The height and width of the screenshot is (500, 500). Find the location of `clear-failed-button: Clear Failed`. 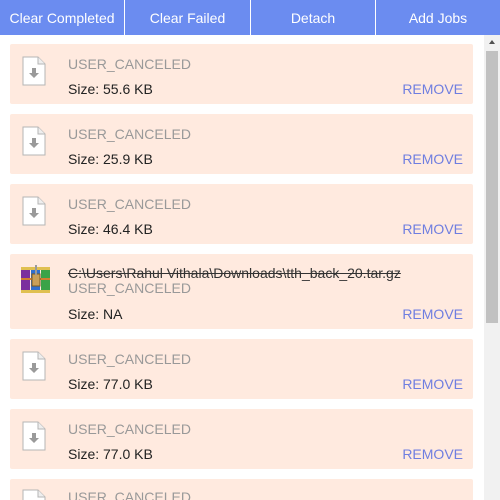

clear-failed-button: Clear Failed is located at coordinates (188, 17).